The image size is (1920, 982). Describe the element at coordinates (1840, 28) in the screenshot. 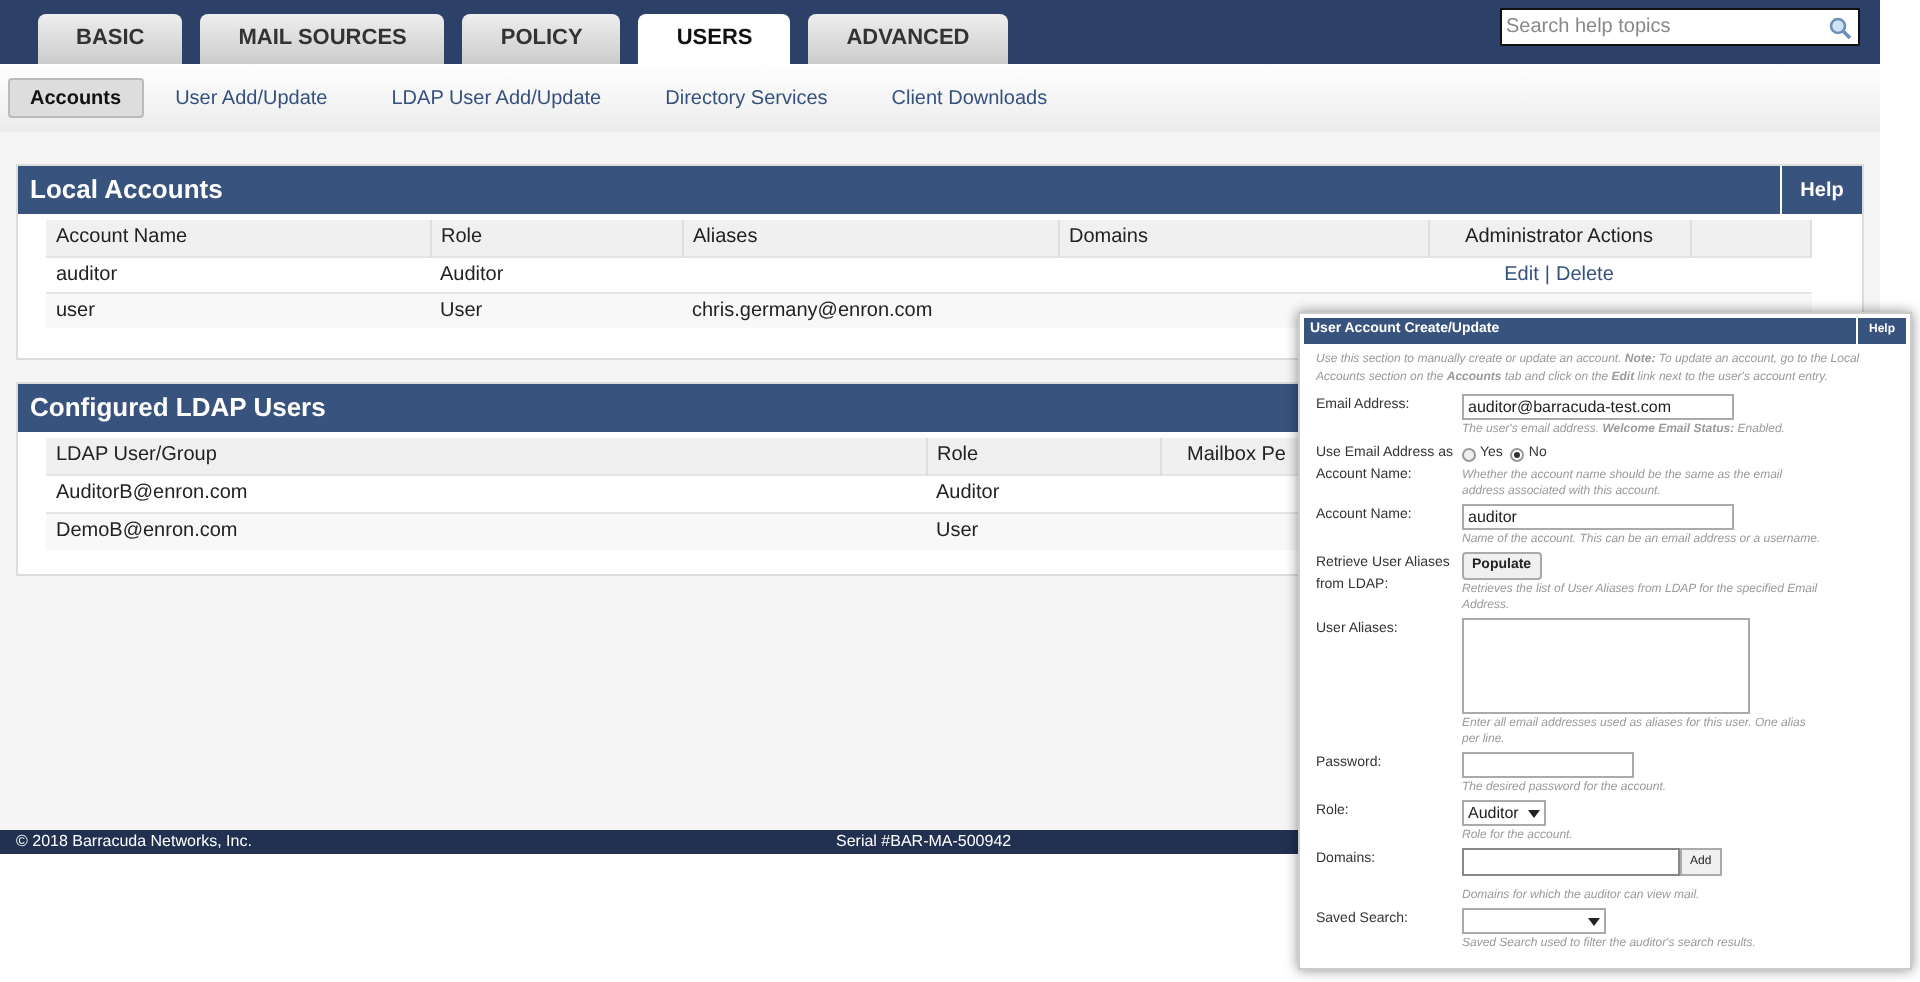

I see `search-icon` at that location.